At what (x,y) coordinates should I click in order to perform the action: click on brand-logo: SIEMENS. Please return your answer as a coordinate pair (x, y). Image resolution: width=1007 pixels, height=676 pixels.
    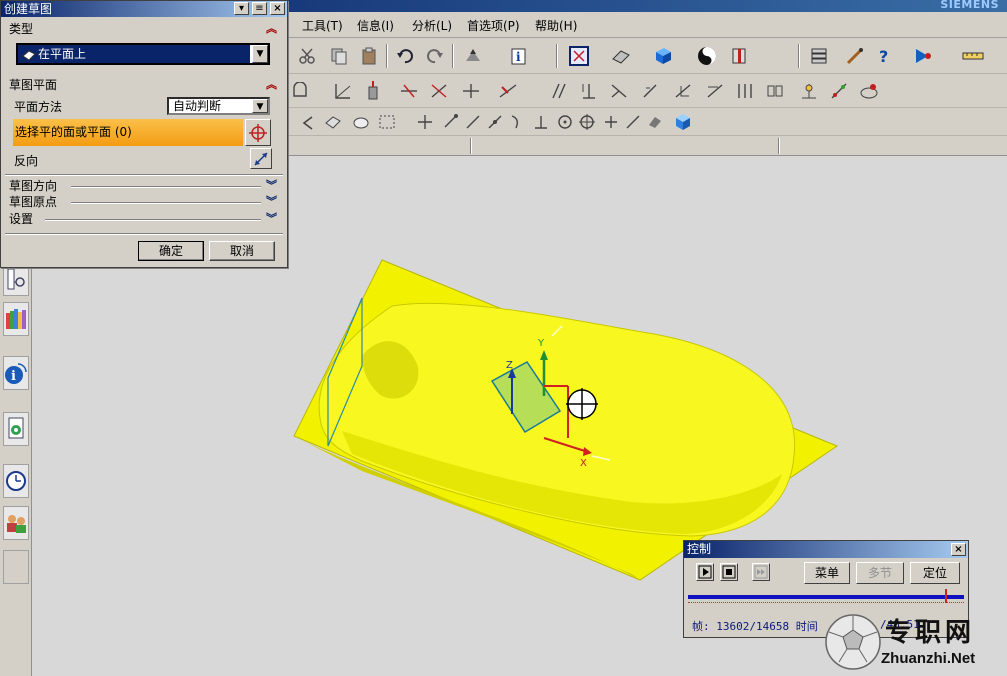
    Looking at the image, I should click on (969, 5).